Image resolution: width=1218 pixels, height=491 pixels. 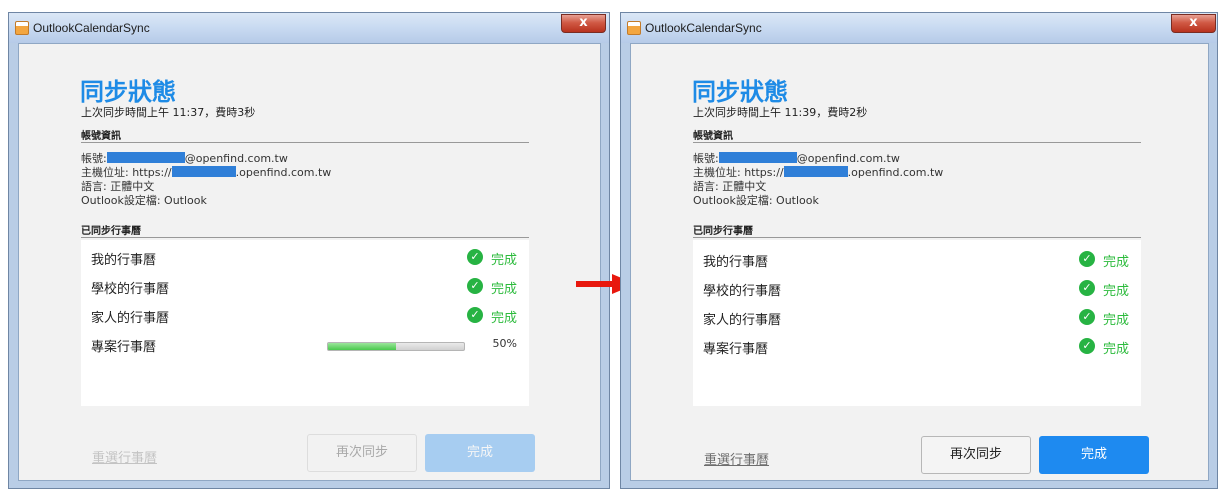 I want to click on list-item: 專案行事曆 50%, so click(x=305, y=344).